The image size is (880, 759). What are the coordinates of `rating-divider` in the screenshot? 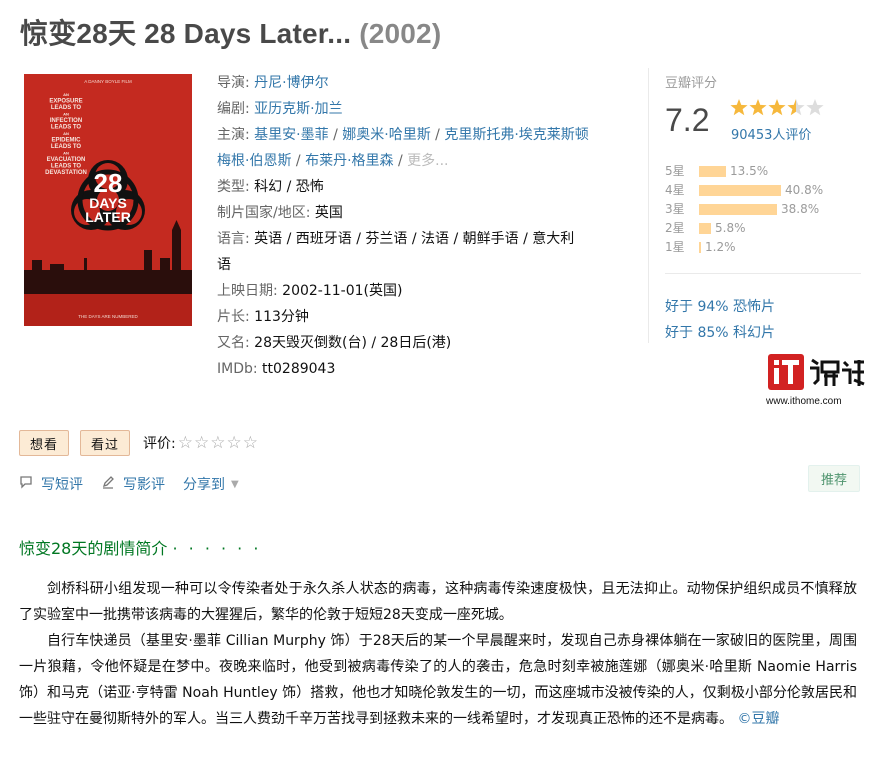 It's located at (763, 273).